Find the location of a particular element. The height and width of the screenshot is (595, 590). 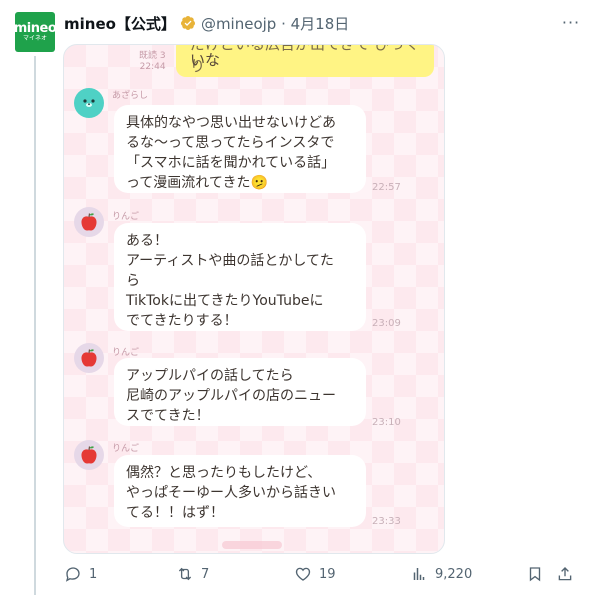

seal-avatar-icon is located at coordinates (89, 103).